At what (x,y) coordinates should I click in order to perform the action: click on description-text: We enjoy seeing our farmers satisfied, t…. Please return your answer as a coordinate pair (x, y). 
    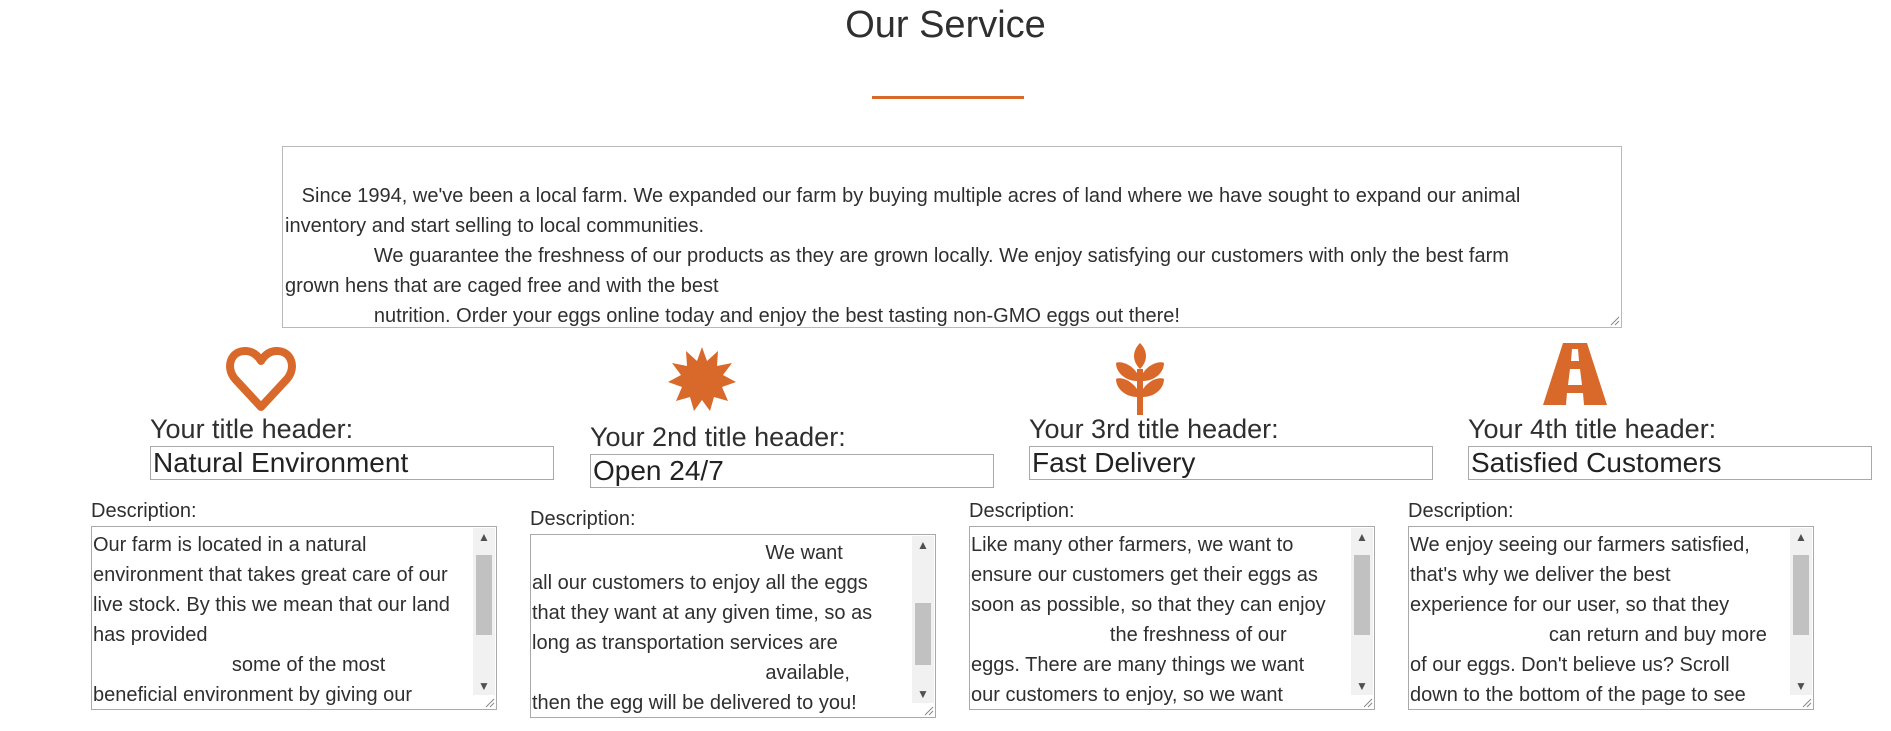
    Looking at the image, I should click on (1588, 620).